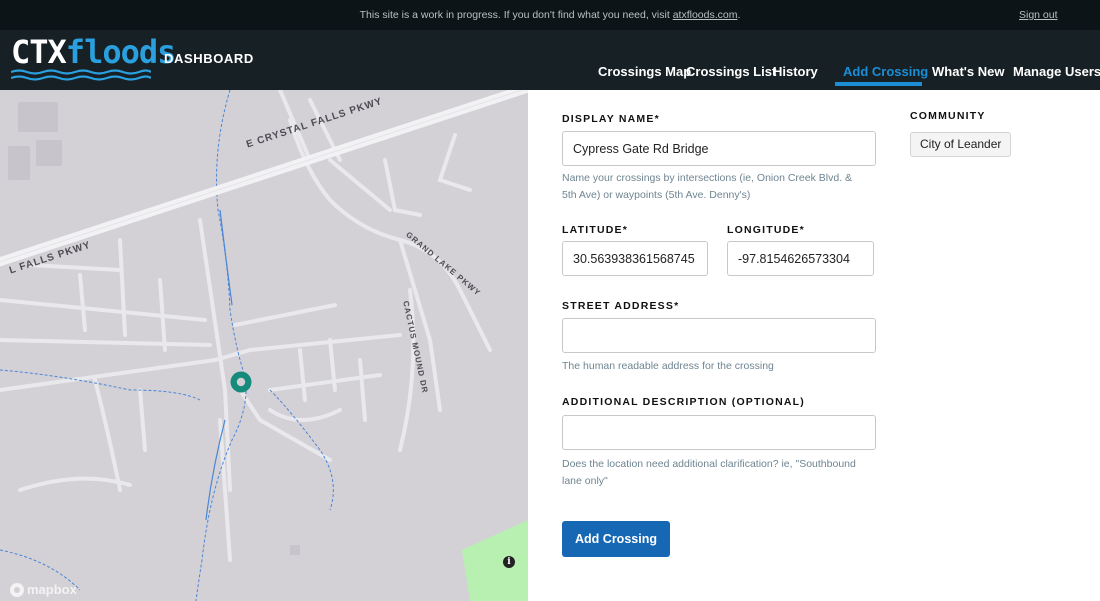 This screenshot has width=1100, height=601. Describe the element at coordinates (616, 539) in the screenshot. I see `add-crossing-button: Add Crossing` at that location.